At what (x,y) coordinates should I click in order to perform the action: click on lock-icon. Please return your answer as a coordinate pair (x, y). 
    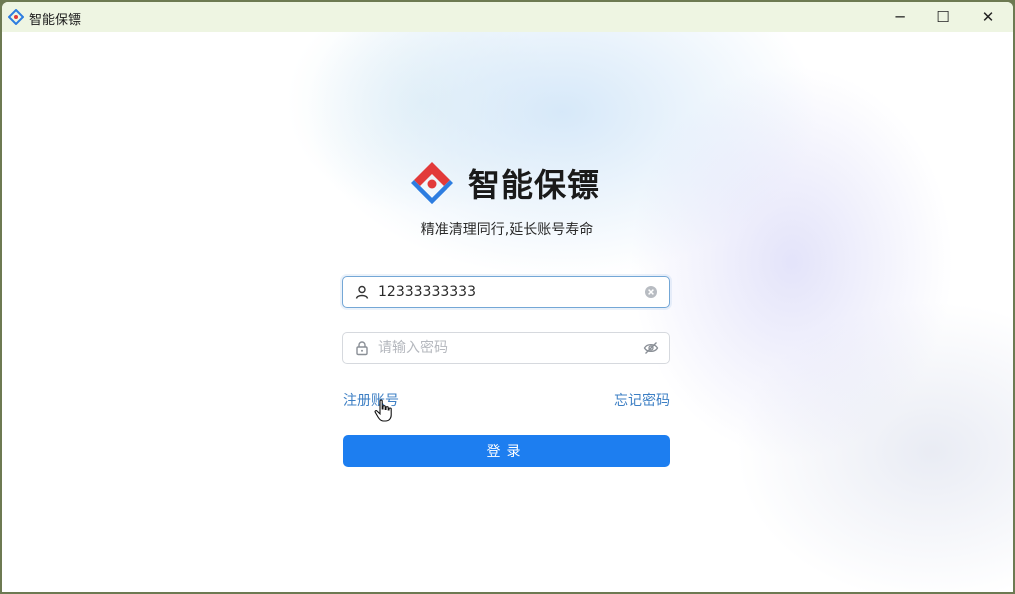
    Looking at the image, I should click on (362, 348).